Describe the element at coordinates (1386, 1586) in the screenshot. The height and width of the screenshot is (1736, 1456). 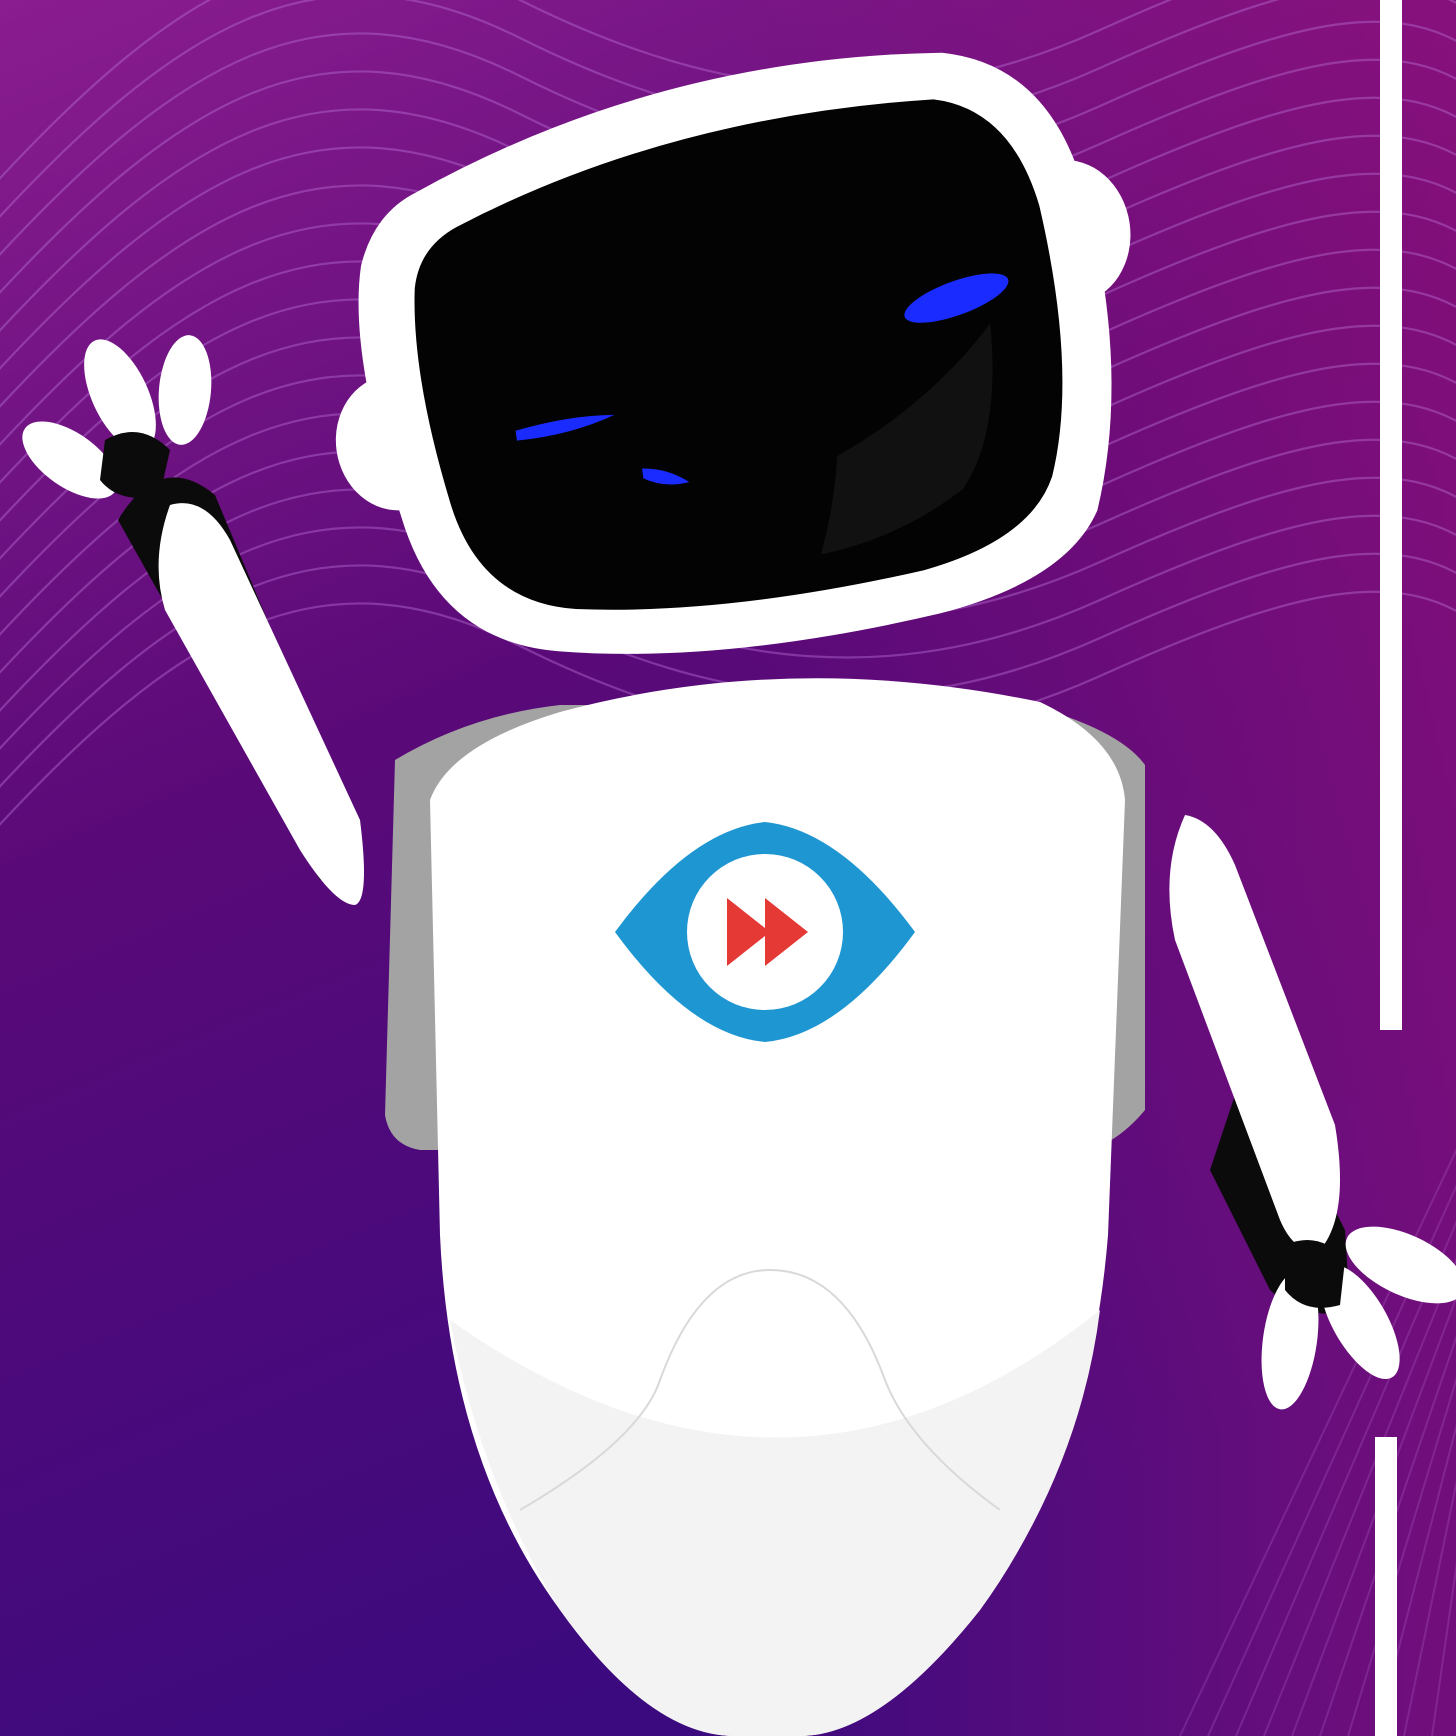
I see `divider-line-lower` at that location.